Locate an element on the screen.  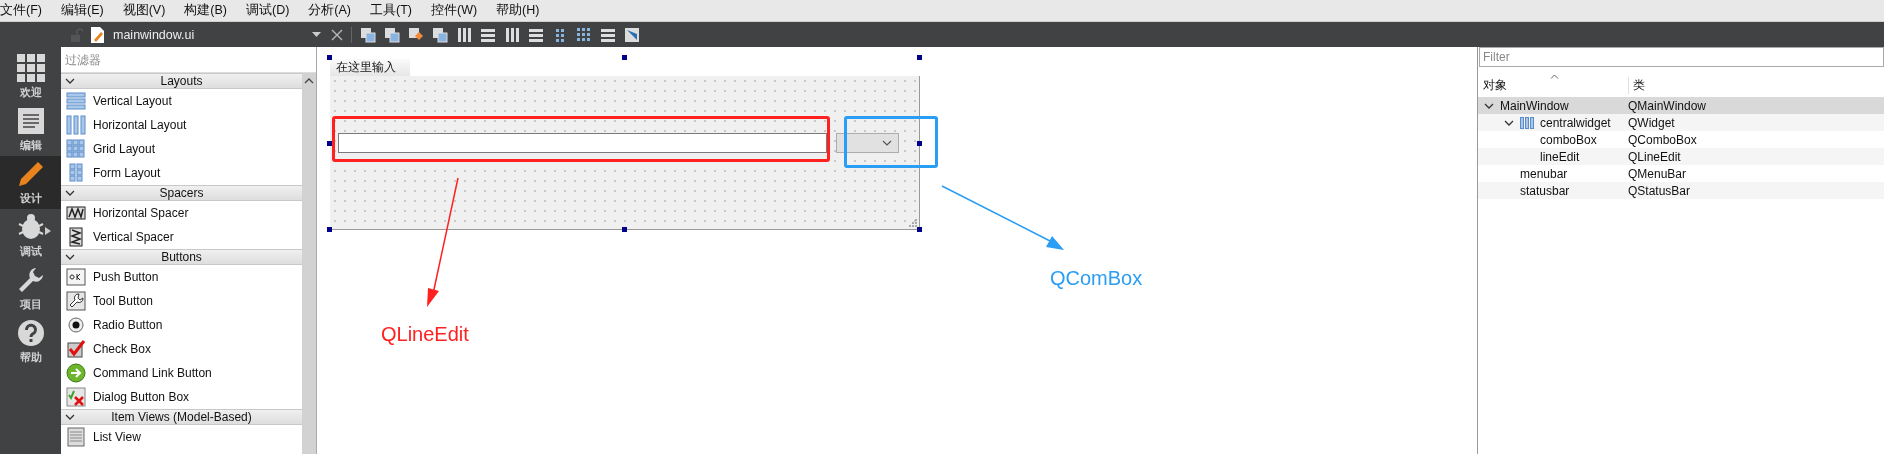
mode-button: 编辑 is located at coordinates (30, 129).